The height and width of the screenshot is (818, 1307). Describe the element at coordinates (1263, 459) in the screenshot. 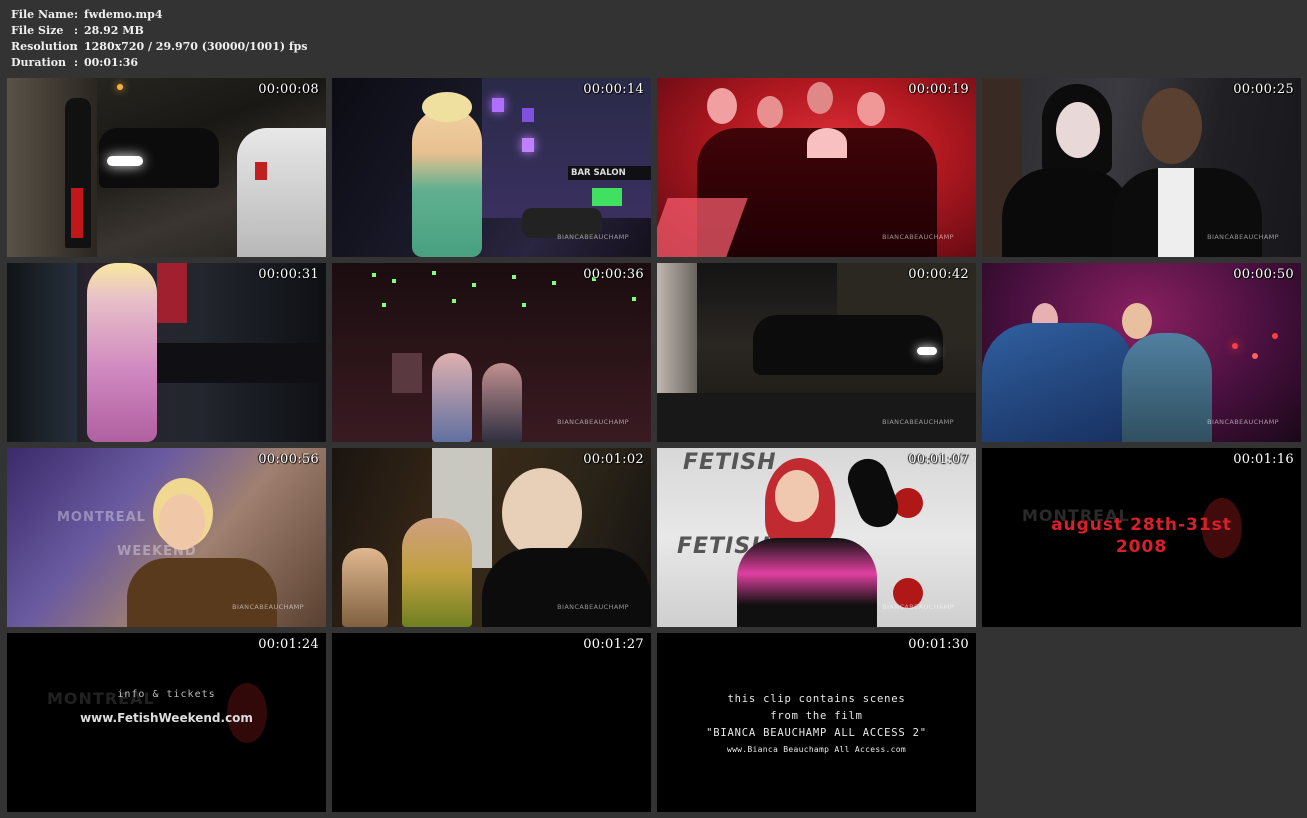

I see `timestamp: 00:01:16` at that location.